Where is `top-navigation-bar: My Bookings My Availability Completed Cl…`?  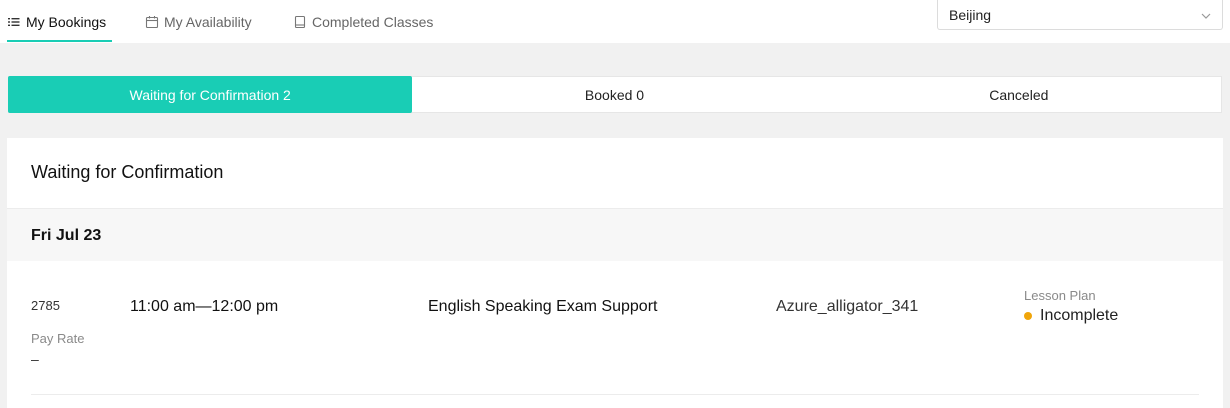 top-navigation-bar: My Bookings My Availability Completed Cl… is located at coordinates (615, 21).